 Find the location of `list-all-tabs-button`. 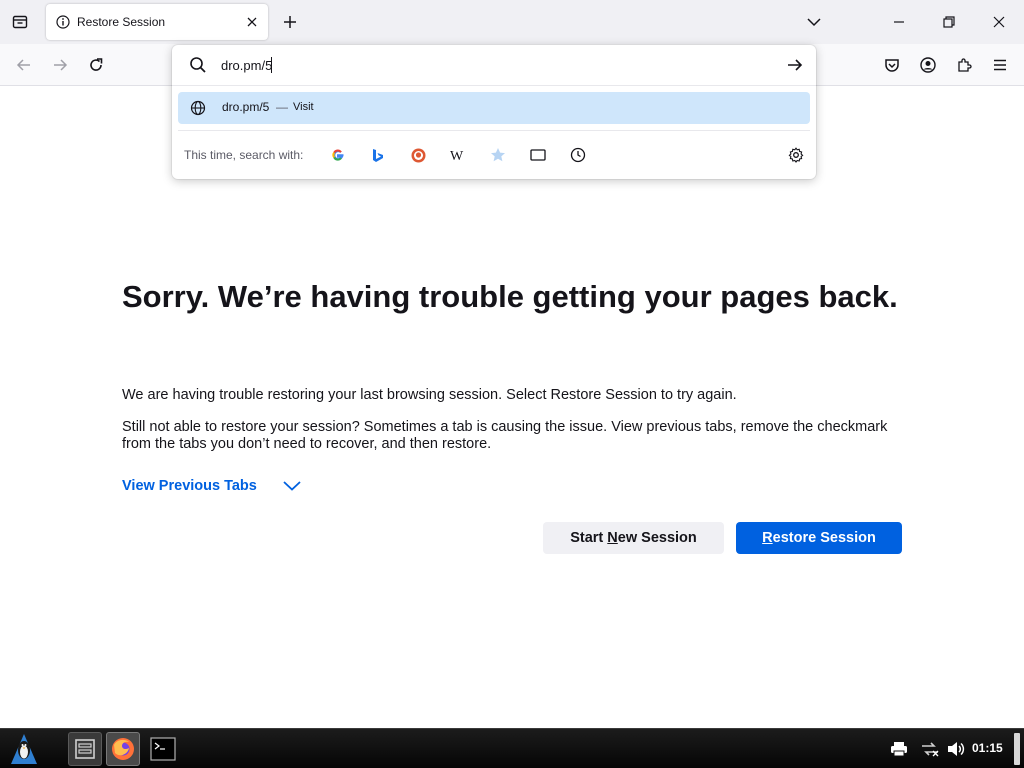

list-all-tabs-button is located at coordinates (814, 22).